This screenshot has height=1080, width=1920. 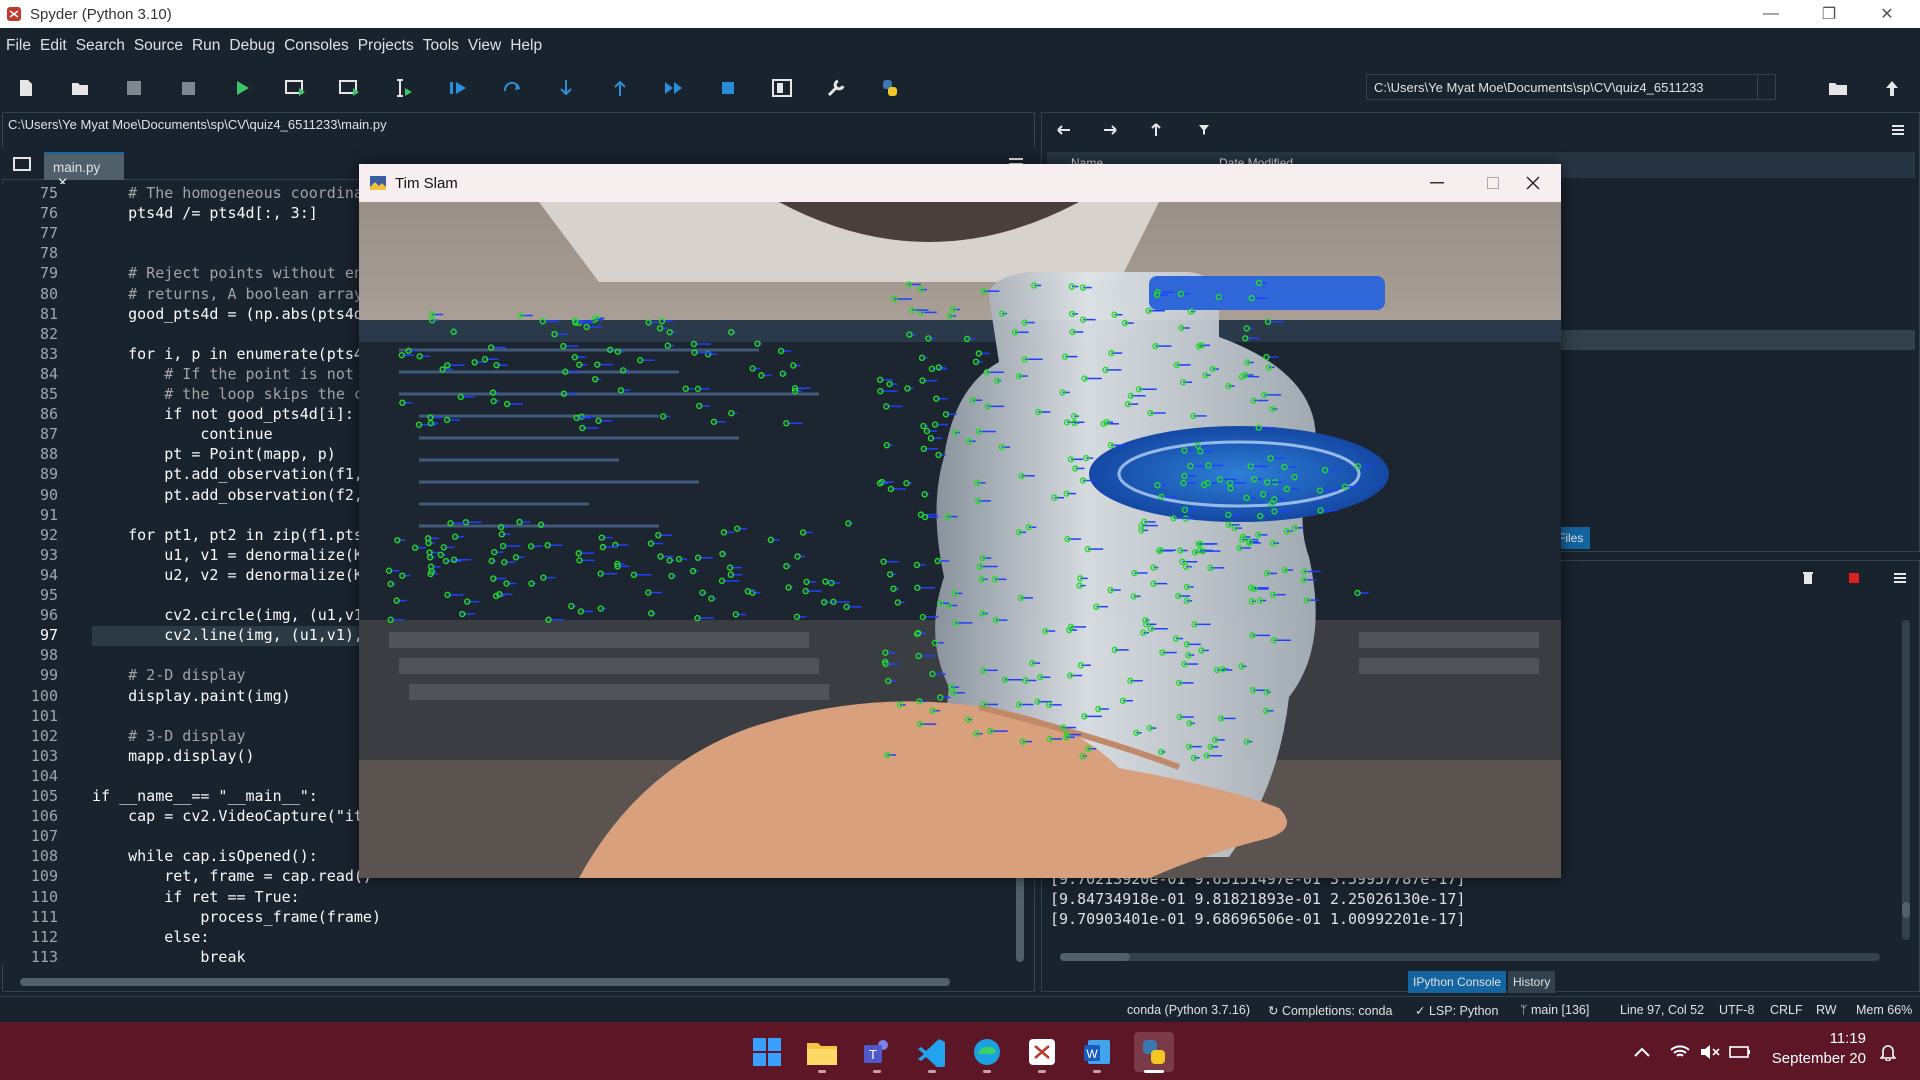 I want to click on minimize-button: —, so click(x=1771, y=14).